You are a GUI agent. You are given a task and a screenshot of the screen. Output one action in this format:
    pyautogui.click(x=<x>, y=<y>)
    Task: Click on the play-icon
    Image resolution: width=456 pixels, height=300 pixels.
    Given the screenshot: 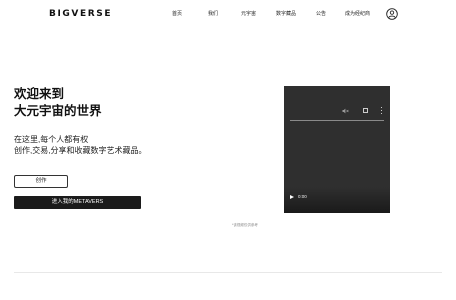 What is the action you would take?
    pyautogui.click(x=292, y=197)
    